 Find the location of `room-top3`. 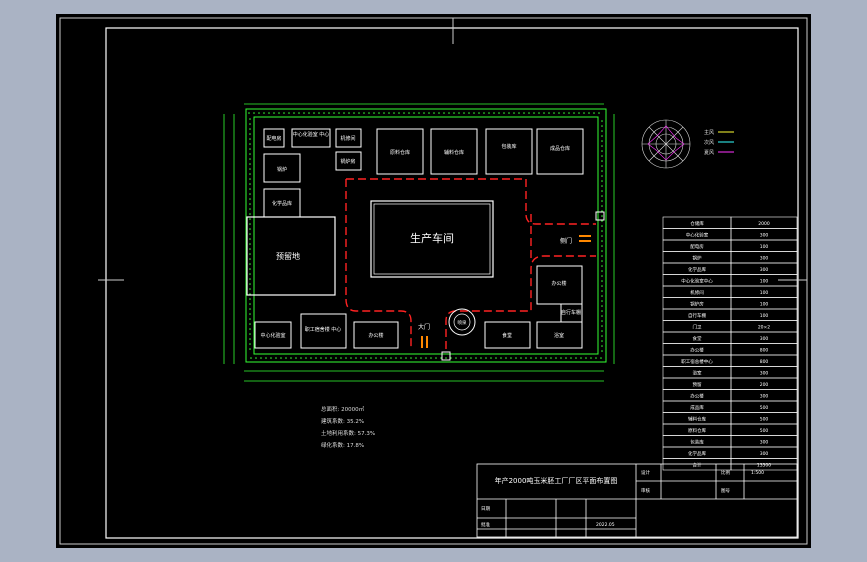

room-top3 is located at coordinates (509, 151).